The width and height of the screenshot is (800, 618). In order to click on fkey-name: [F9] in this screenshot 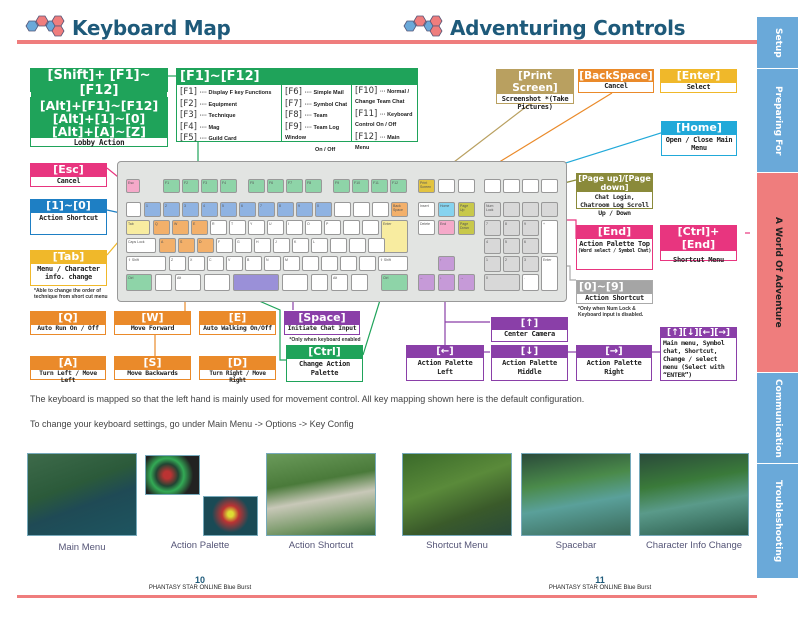, I will do `click(295, 126)`.